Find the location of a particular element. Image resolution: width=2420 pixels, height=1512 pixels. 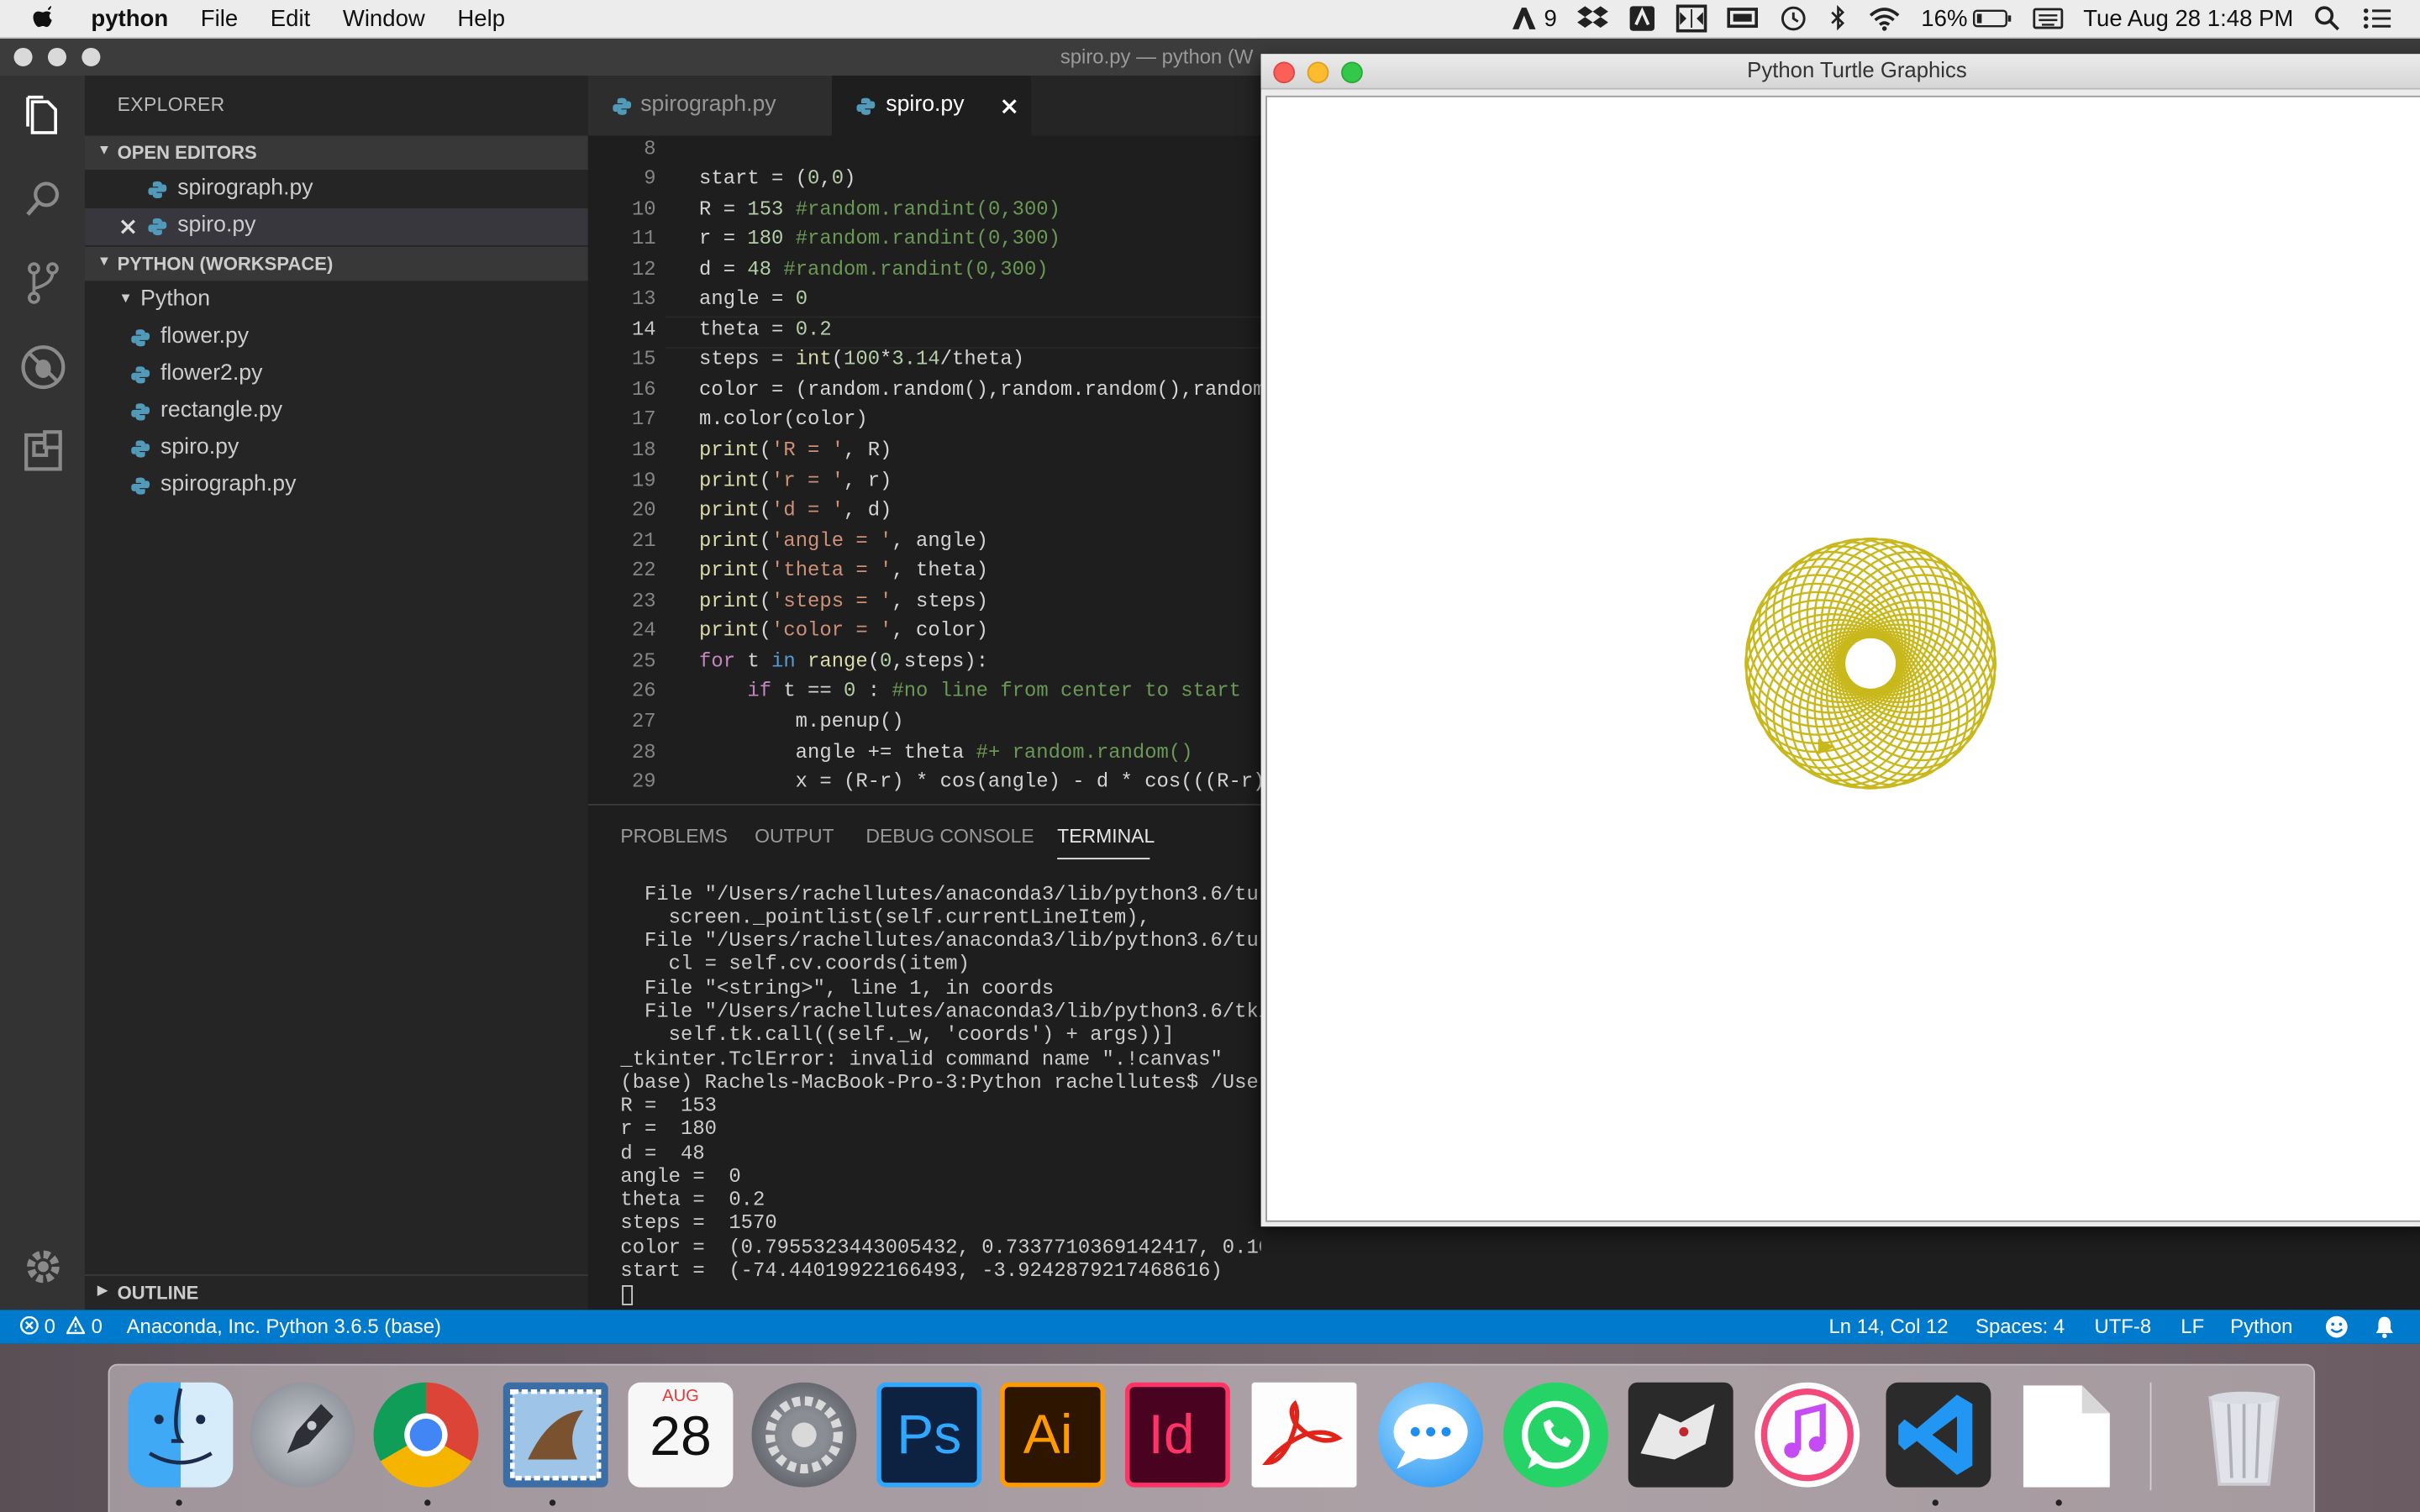

indentation: Spaces: 4 is located at coordinates (2020, 1326).